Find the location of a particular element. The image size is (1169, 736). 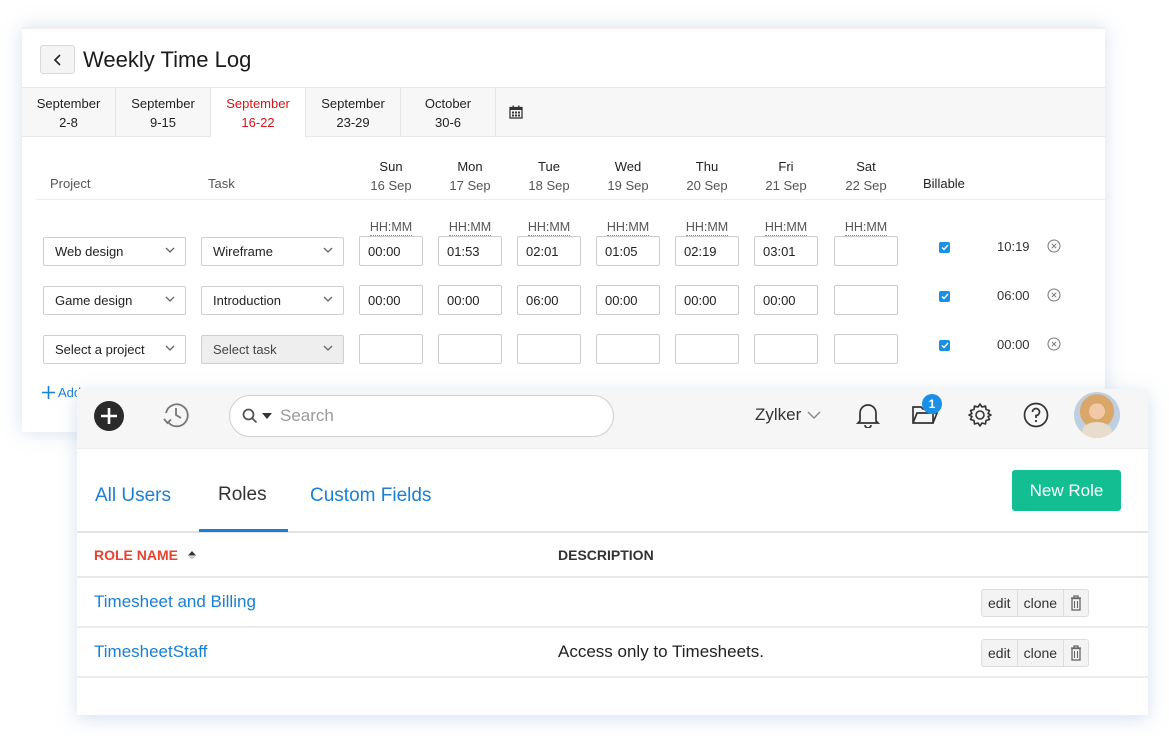

settings-button is located at coordinates (980, 415).